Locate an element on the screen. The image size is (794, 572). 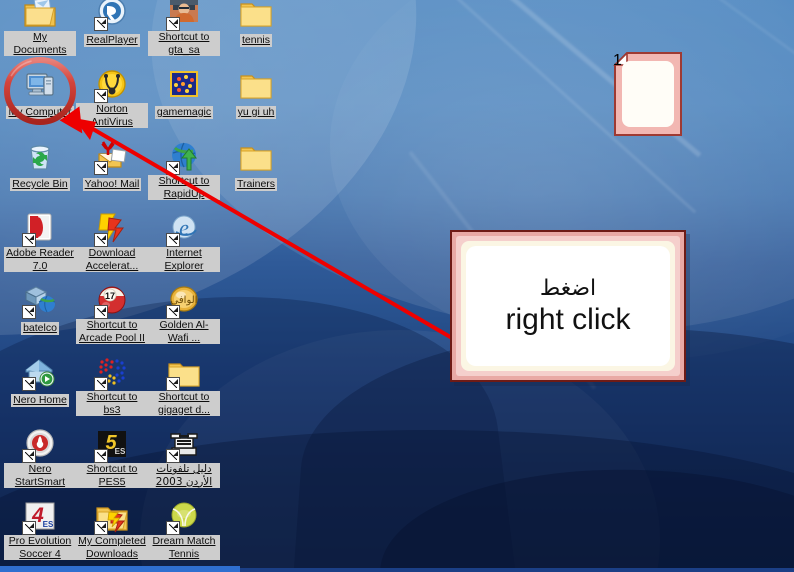
desktop-icon-shortcut-to-pes5: 5 ES Shortcut to PES5 is located at coordinates (112, 459).